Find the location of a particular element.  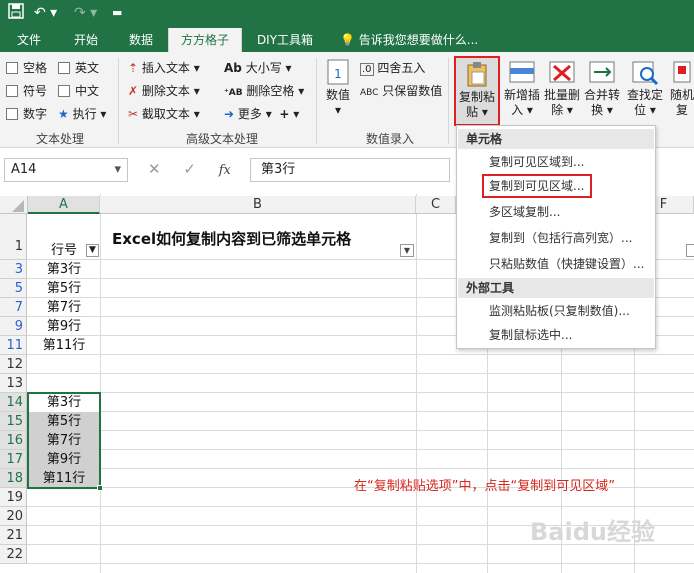

row-header: 5 is located at coordinates (13, 288).